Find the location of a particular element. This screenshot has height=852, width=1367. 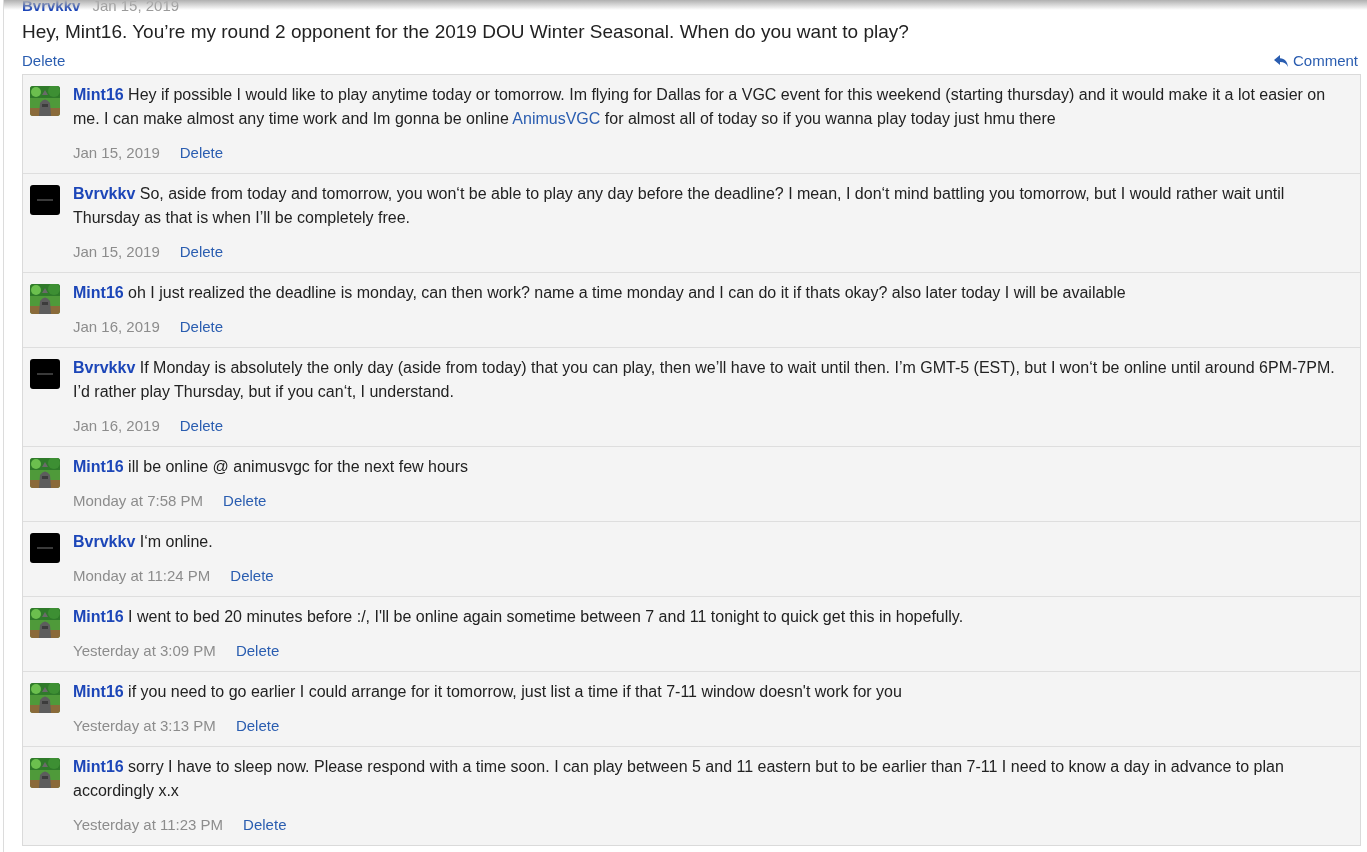

reply-icon is located at coordinates (1281, 61).